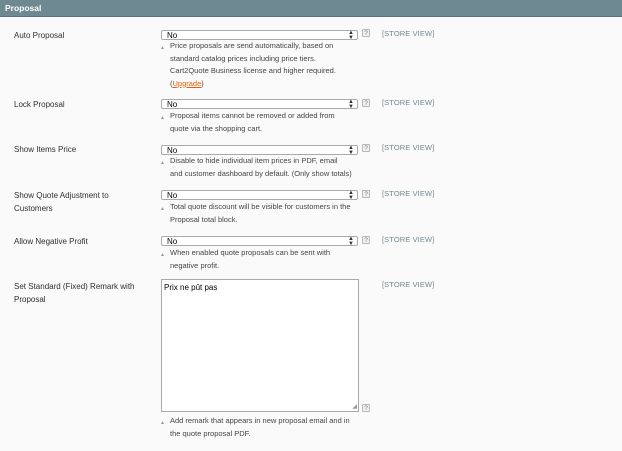  What do you see at coordinates (191, 287) in the screenshot?
I see `standard-remark-value: Prix ne pût pas` at bounding box center [191, 287].